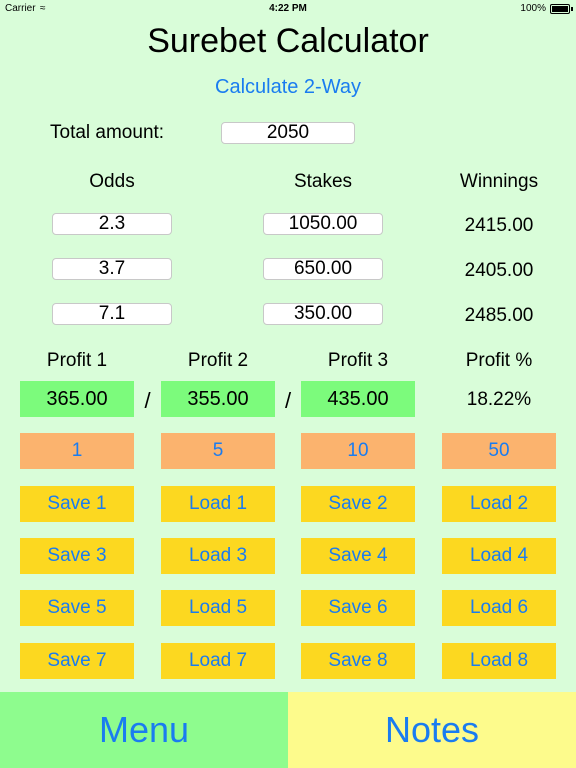  What do you see at coordinates (358, 360) in the screenshot?
I see `profit-3-header: Profit 3` at bounding box center [358, 360].